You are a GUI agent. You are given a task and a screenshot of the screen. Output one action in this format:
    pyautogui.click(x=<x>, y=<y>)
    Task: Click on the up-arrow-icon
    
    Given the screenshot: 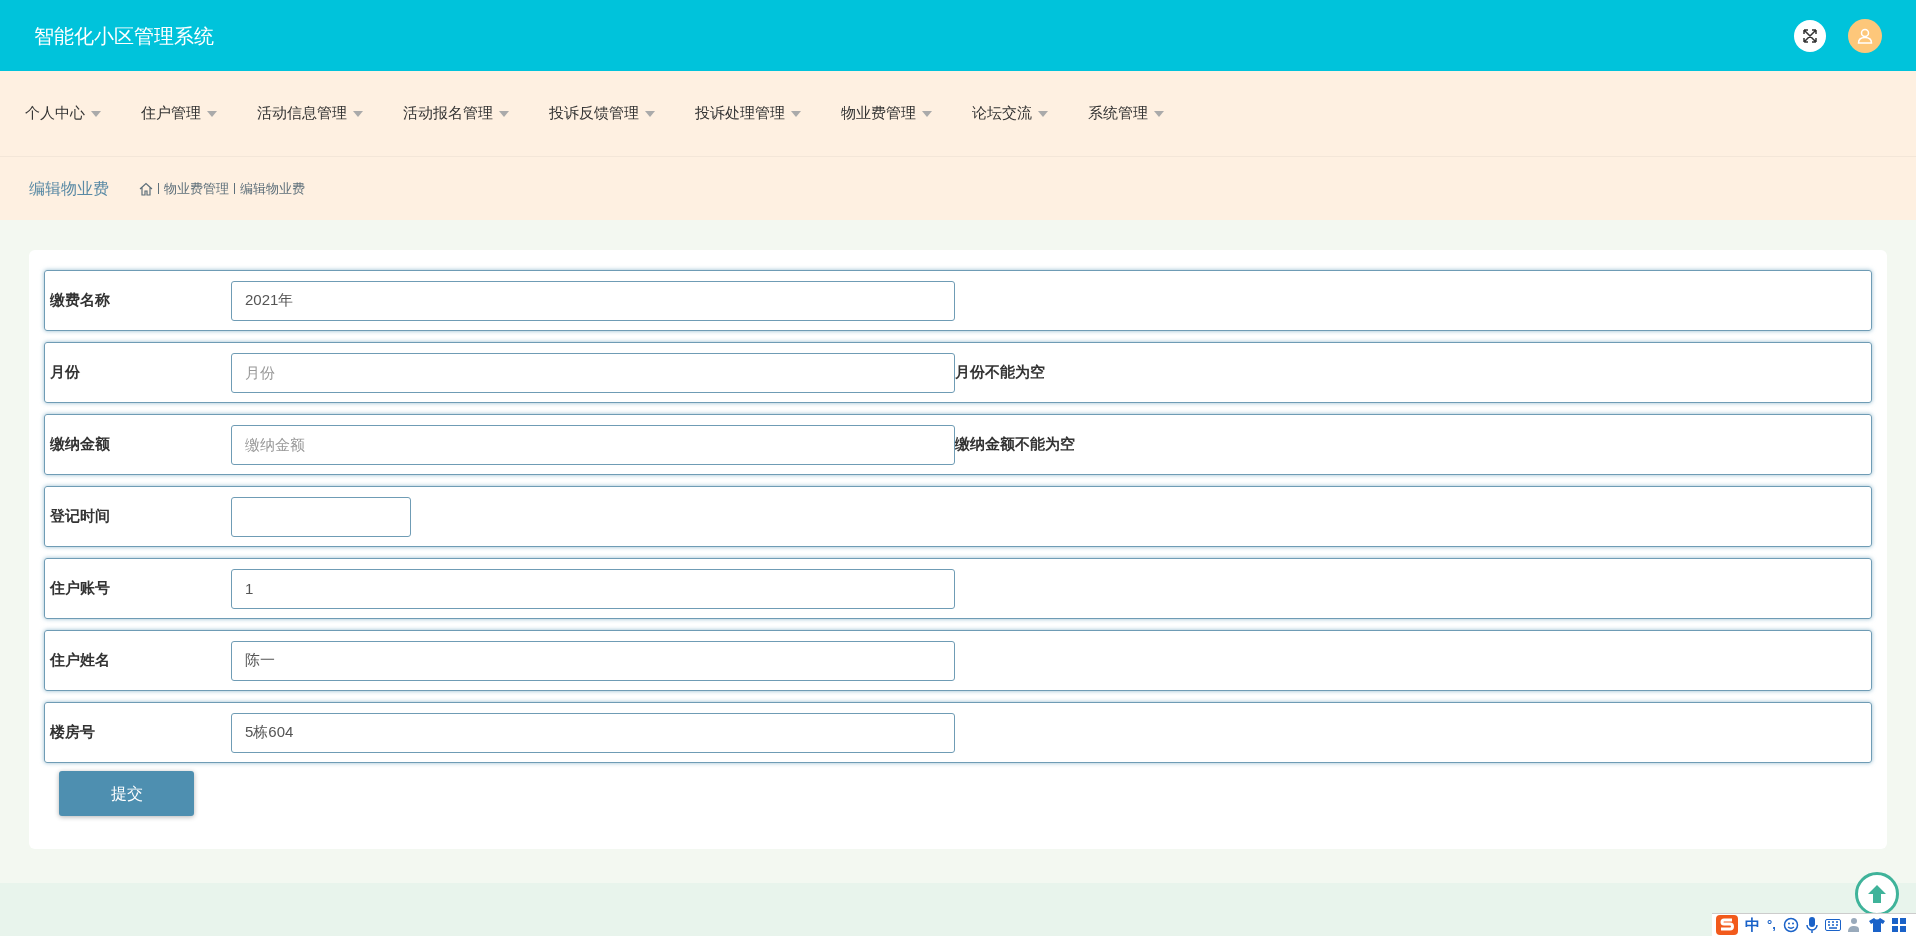 What is the action you would take?
    pyautogui.click(x=1877, y=894)
    